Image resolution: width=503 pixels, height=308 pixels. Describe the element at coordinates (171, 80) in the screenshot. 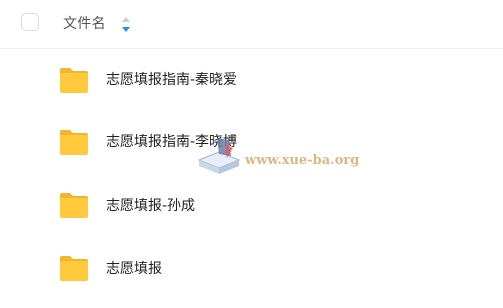

I see `folder-name: 志愿填报指南-秦晓爱` at that location.